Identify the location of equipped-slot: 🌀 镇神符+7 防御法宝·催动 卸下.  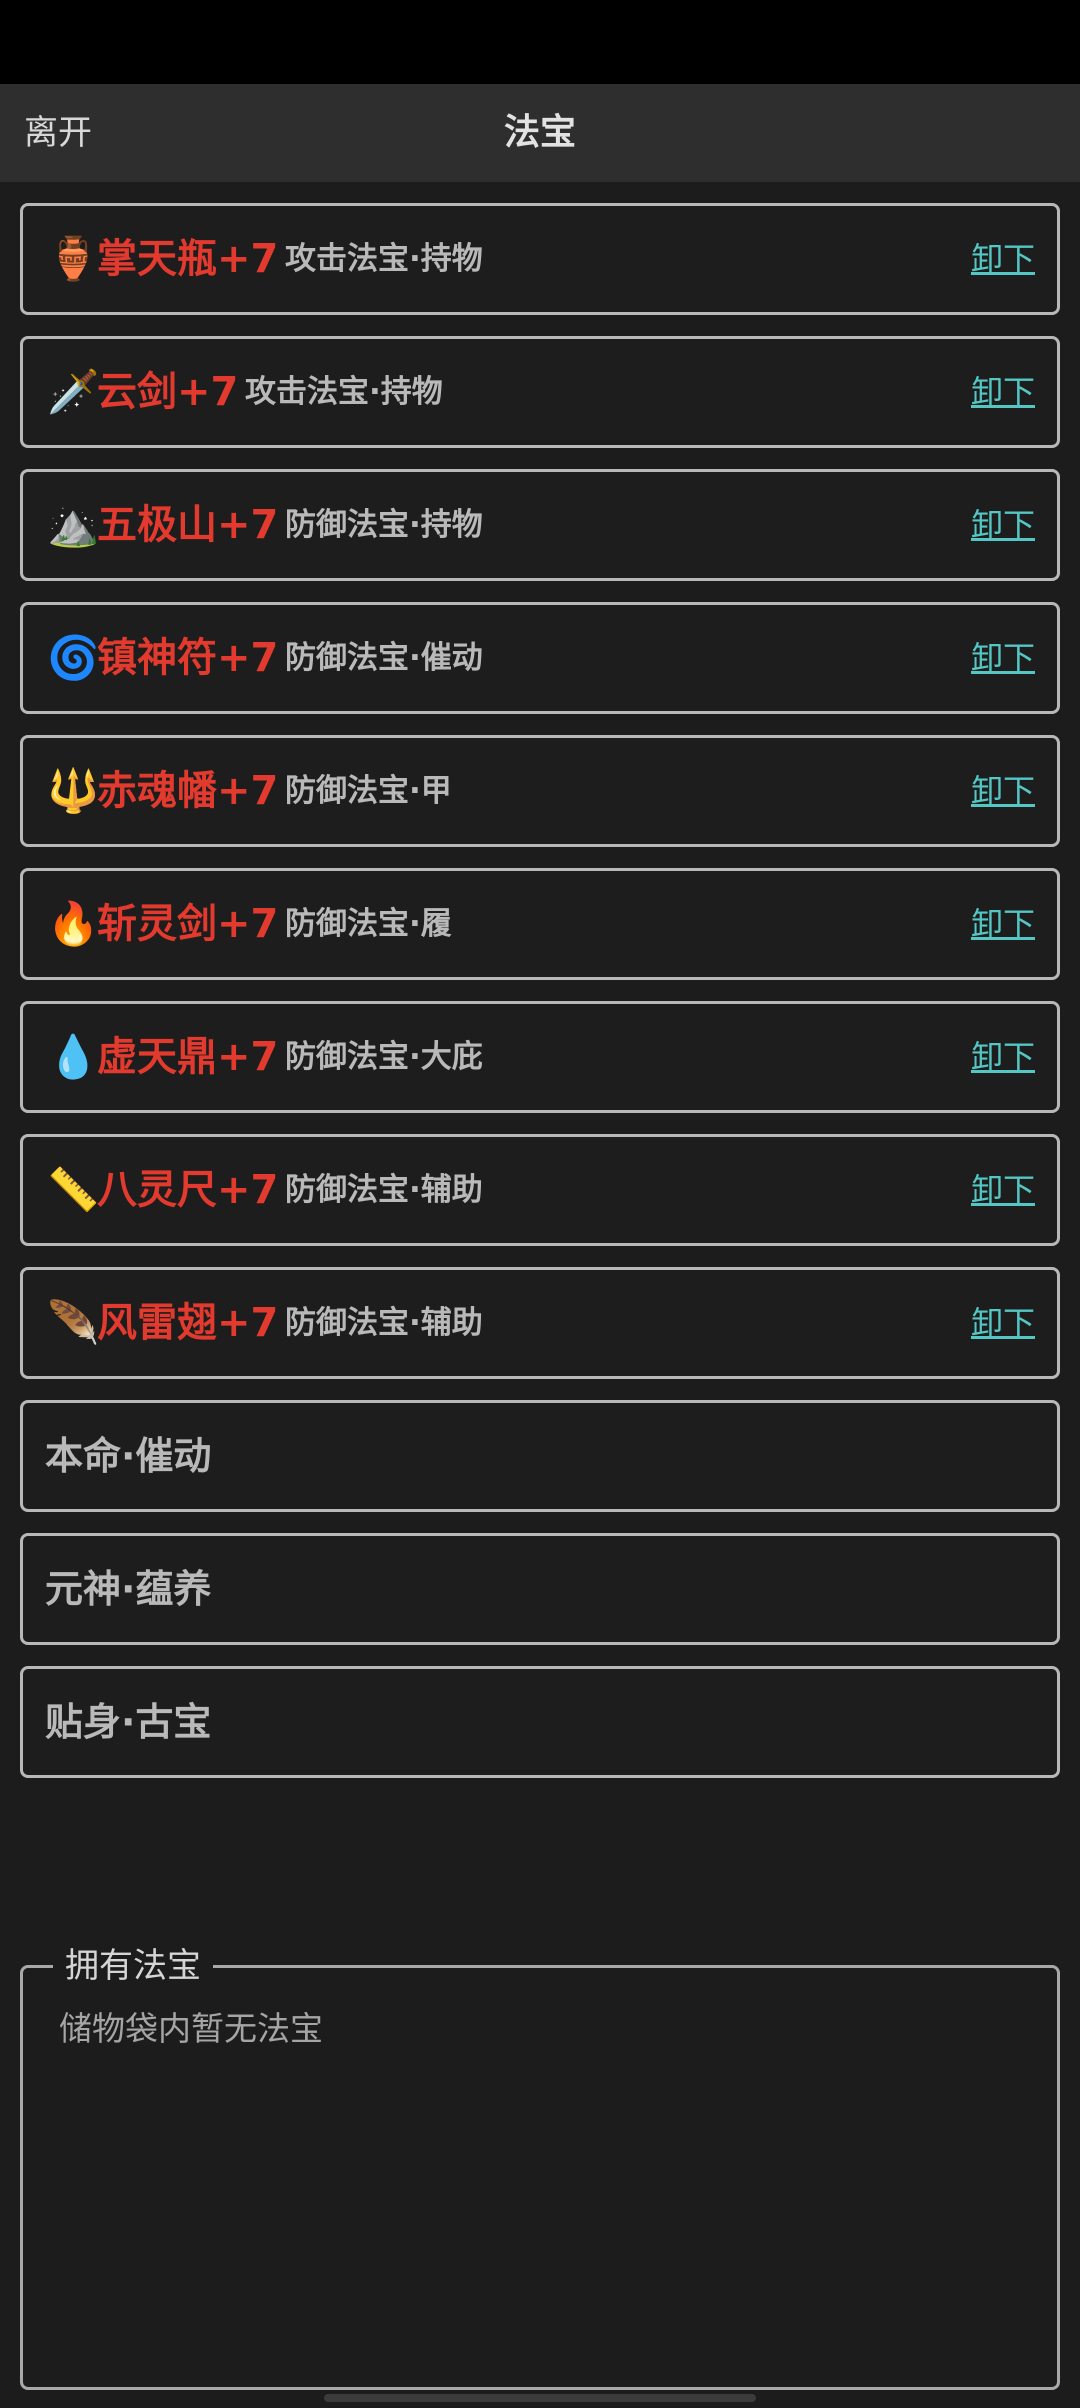
(540, 658).